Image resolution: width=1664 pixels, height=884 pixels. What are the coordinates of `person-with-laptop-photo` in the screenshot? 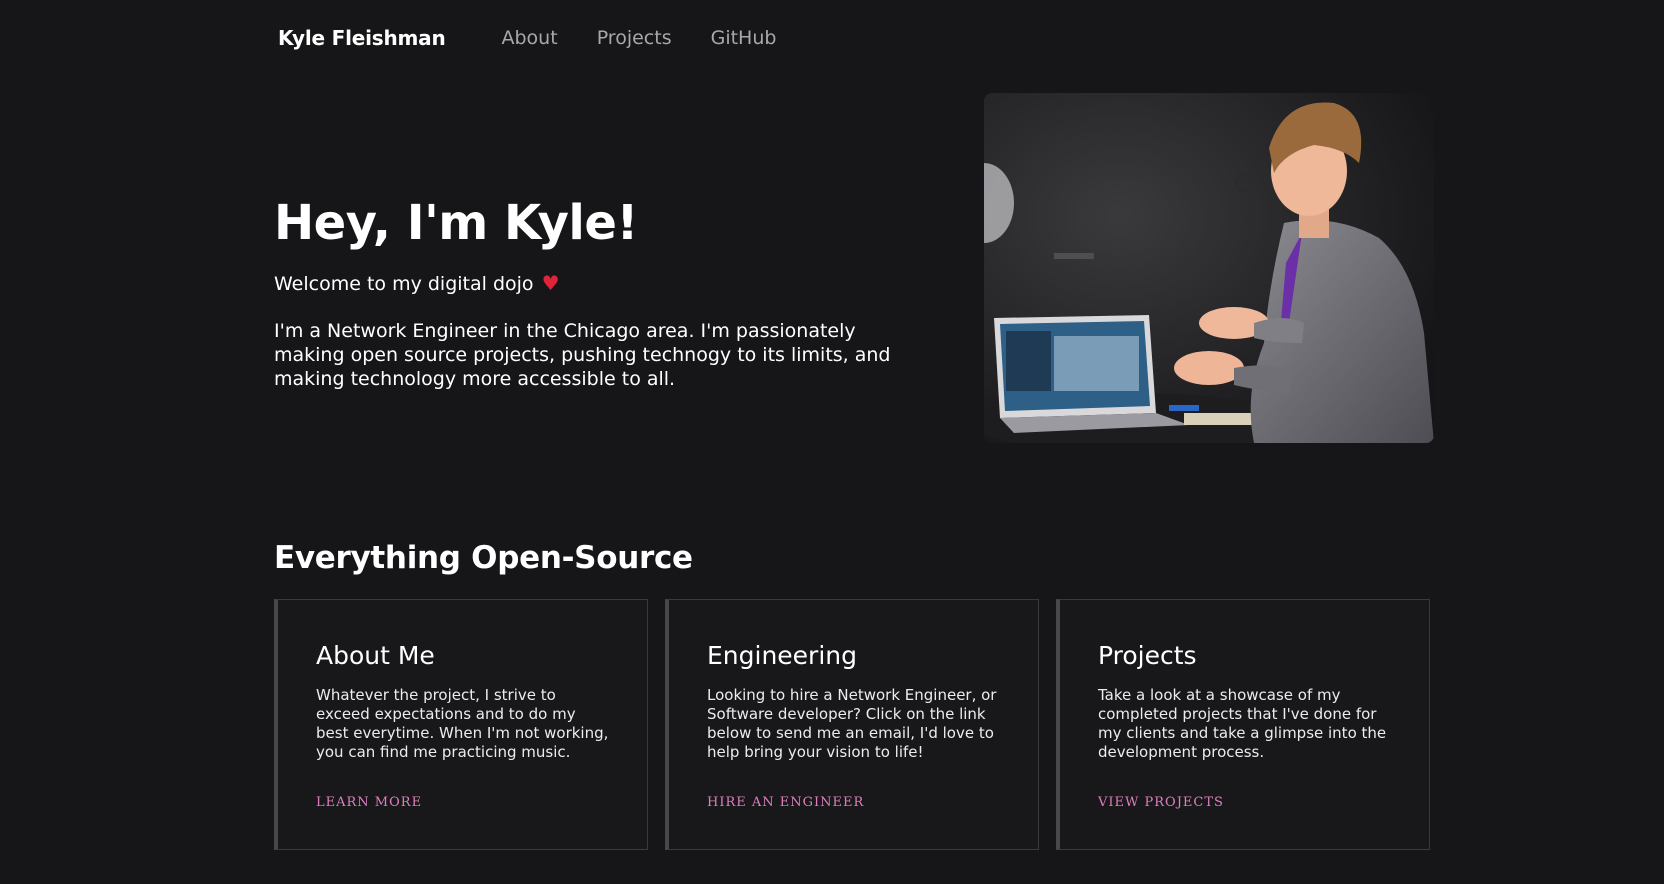 It's located at (1209, 268).